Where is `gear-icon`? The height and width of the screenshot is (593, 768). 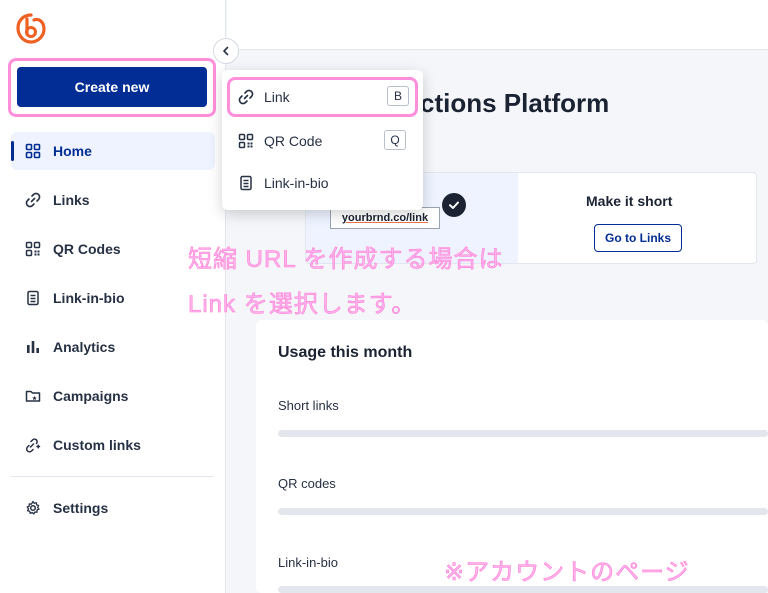 gear-icon is located at coordinates (33, 508).